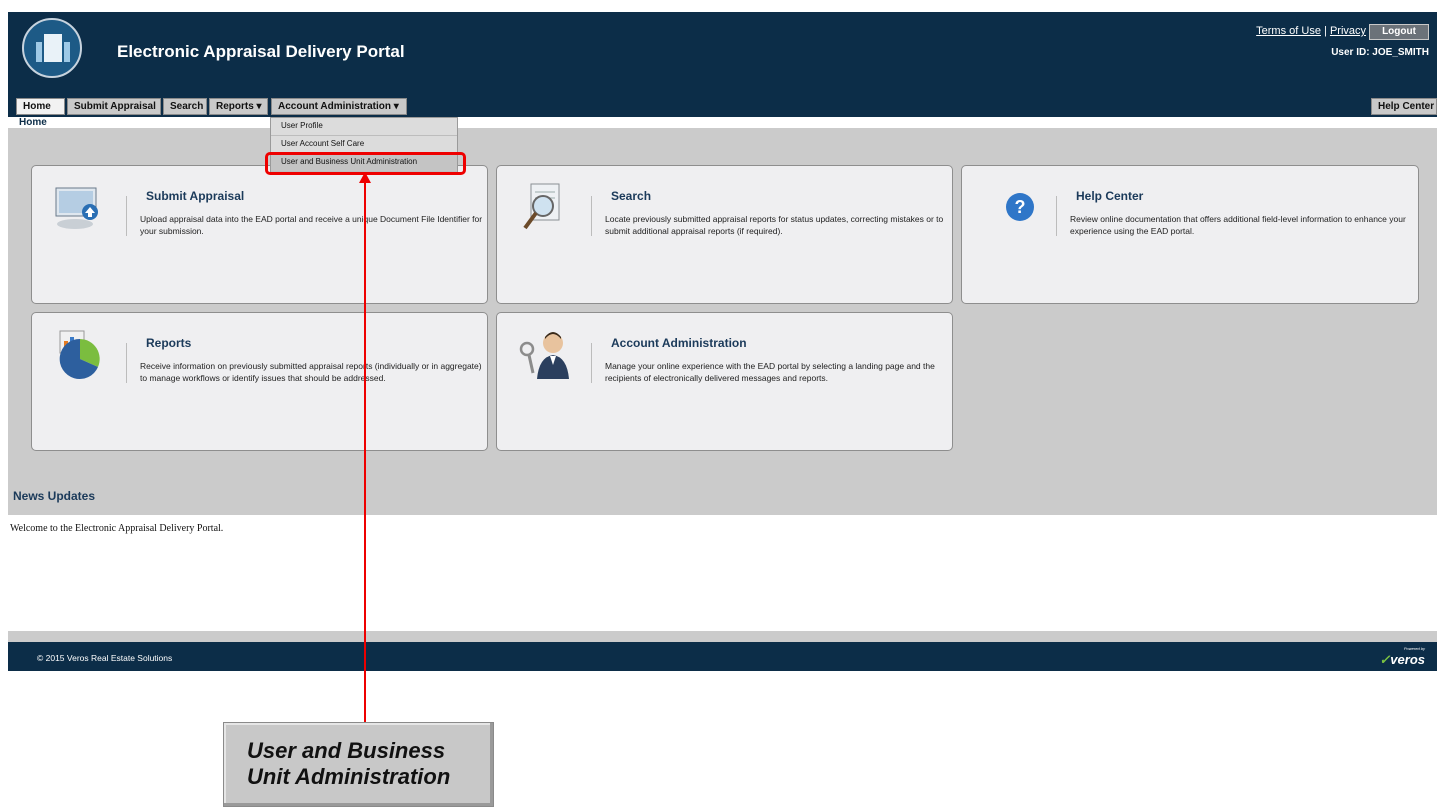 The width and height of the screenshot is (1437, 809). I want to click on app-title: Electronic Appraisal Delivery Portal, so click(261, 51).